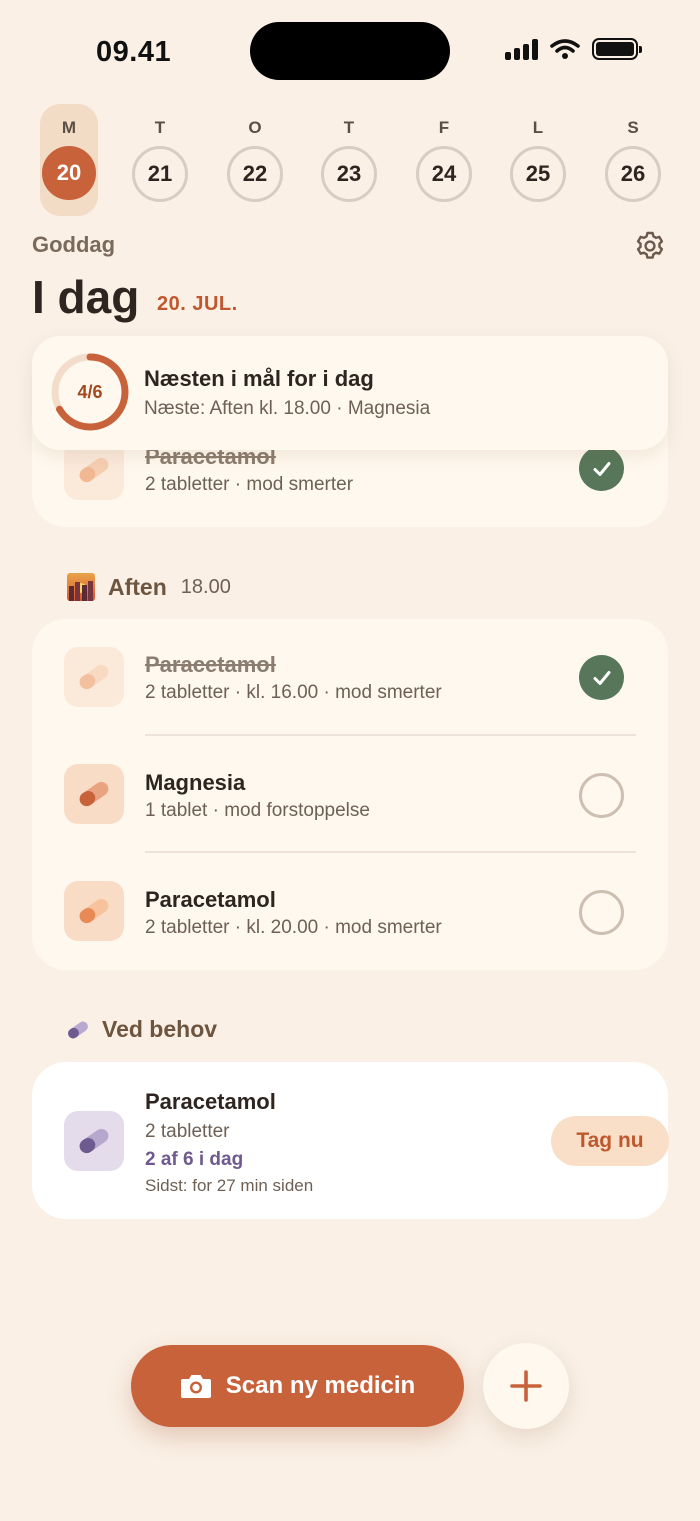 The image size is (700, 1521). What do you see at coordinates (90, 391) in the screenshot?
I see `progress-count: 4/6` at bounding box center [90, 391].